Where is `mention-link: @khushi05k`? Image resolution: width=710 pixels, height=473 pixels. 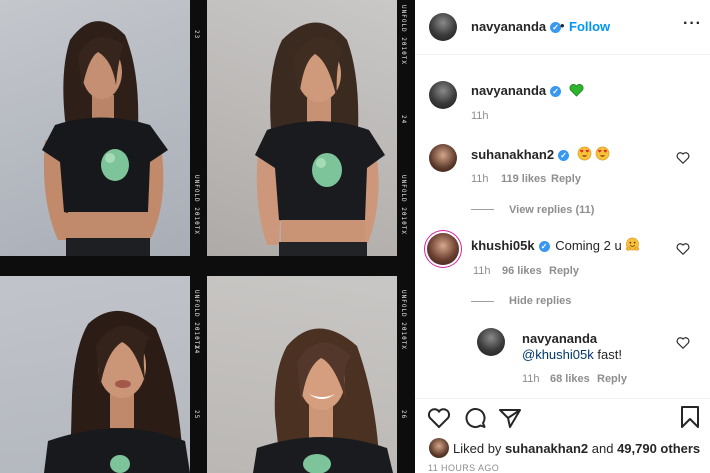 mention-link: @khushi05k is located at coordinates (558, 354).